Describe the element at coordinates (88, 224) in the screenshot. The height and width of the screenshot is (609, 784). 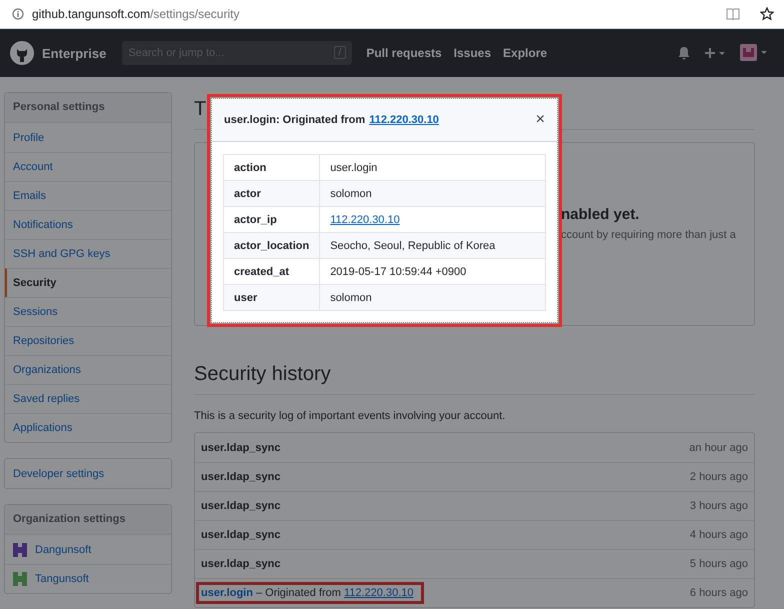
I see `menu-item: Notifications` at that location.